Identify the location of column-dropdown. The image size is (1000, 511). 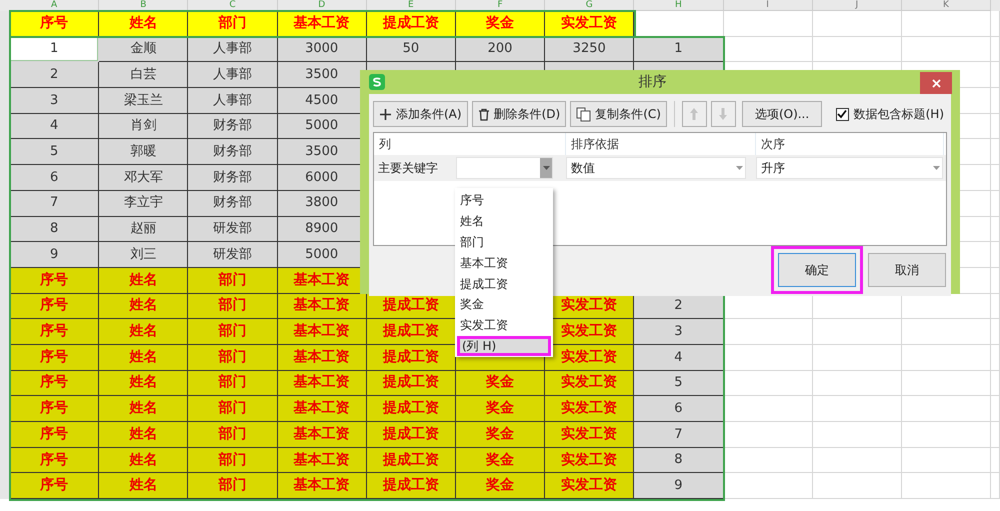
(504, 168).